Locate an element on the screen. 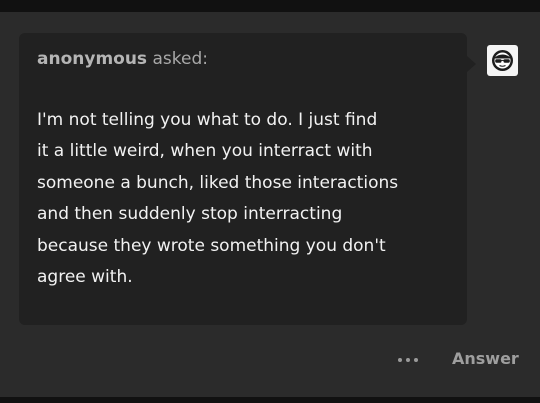 The image size is (540, 403). asker-line: anonymous asked: is located at coordinates (122, 59).